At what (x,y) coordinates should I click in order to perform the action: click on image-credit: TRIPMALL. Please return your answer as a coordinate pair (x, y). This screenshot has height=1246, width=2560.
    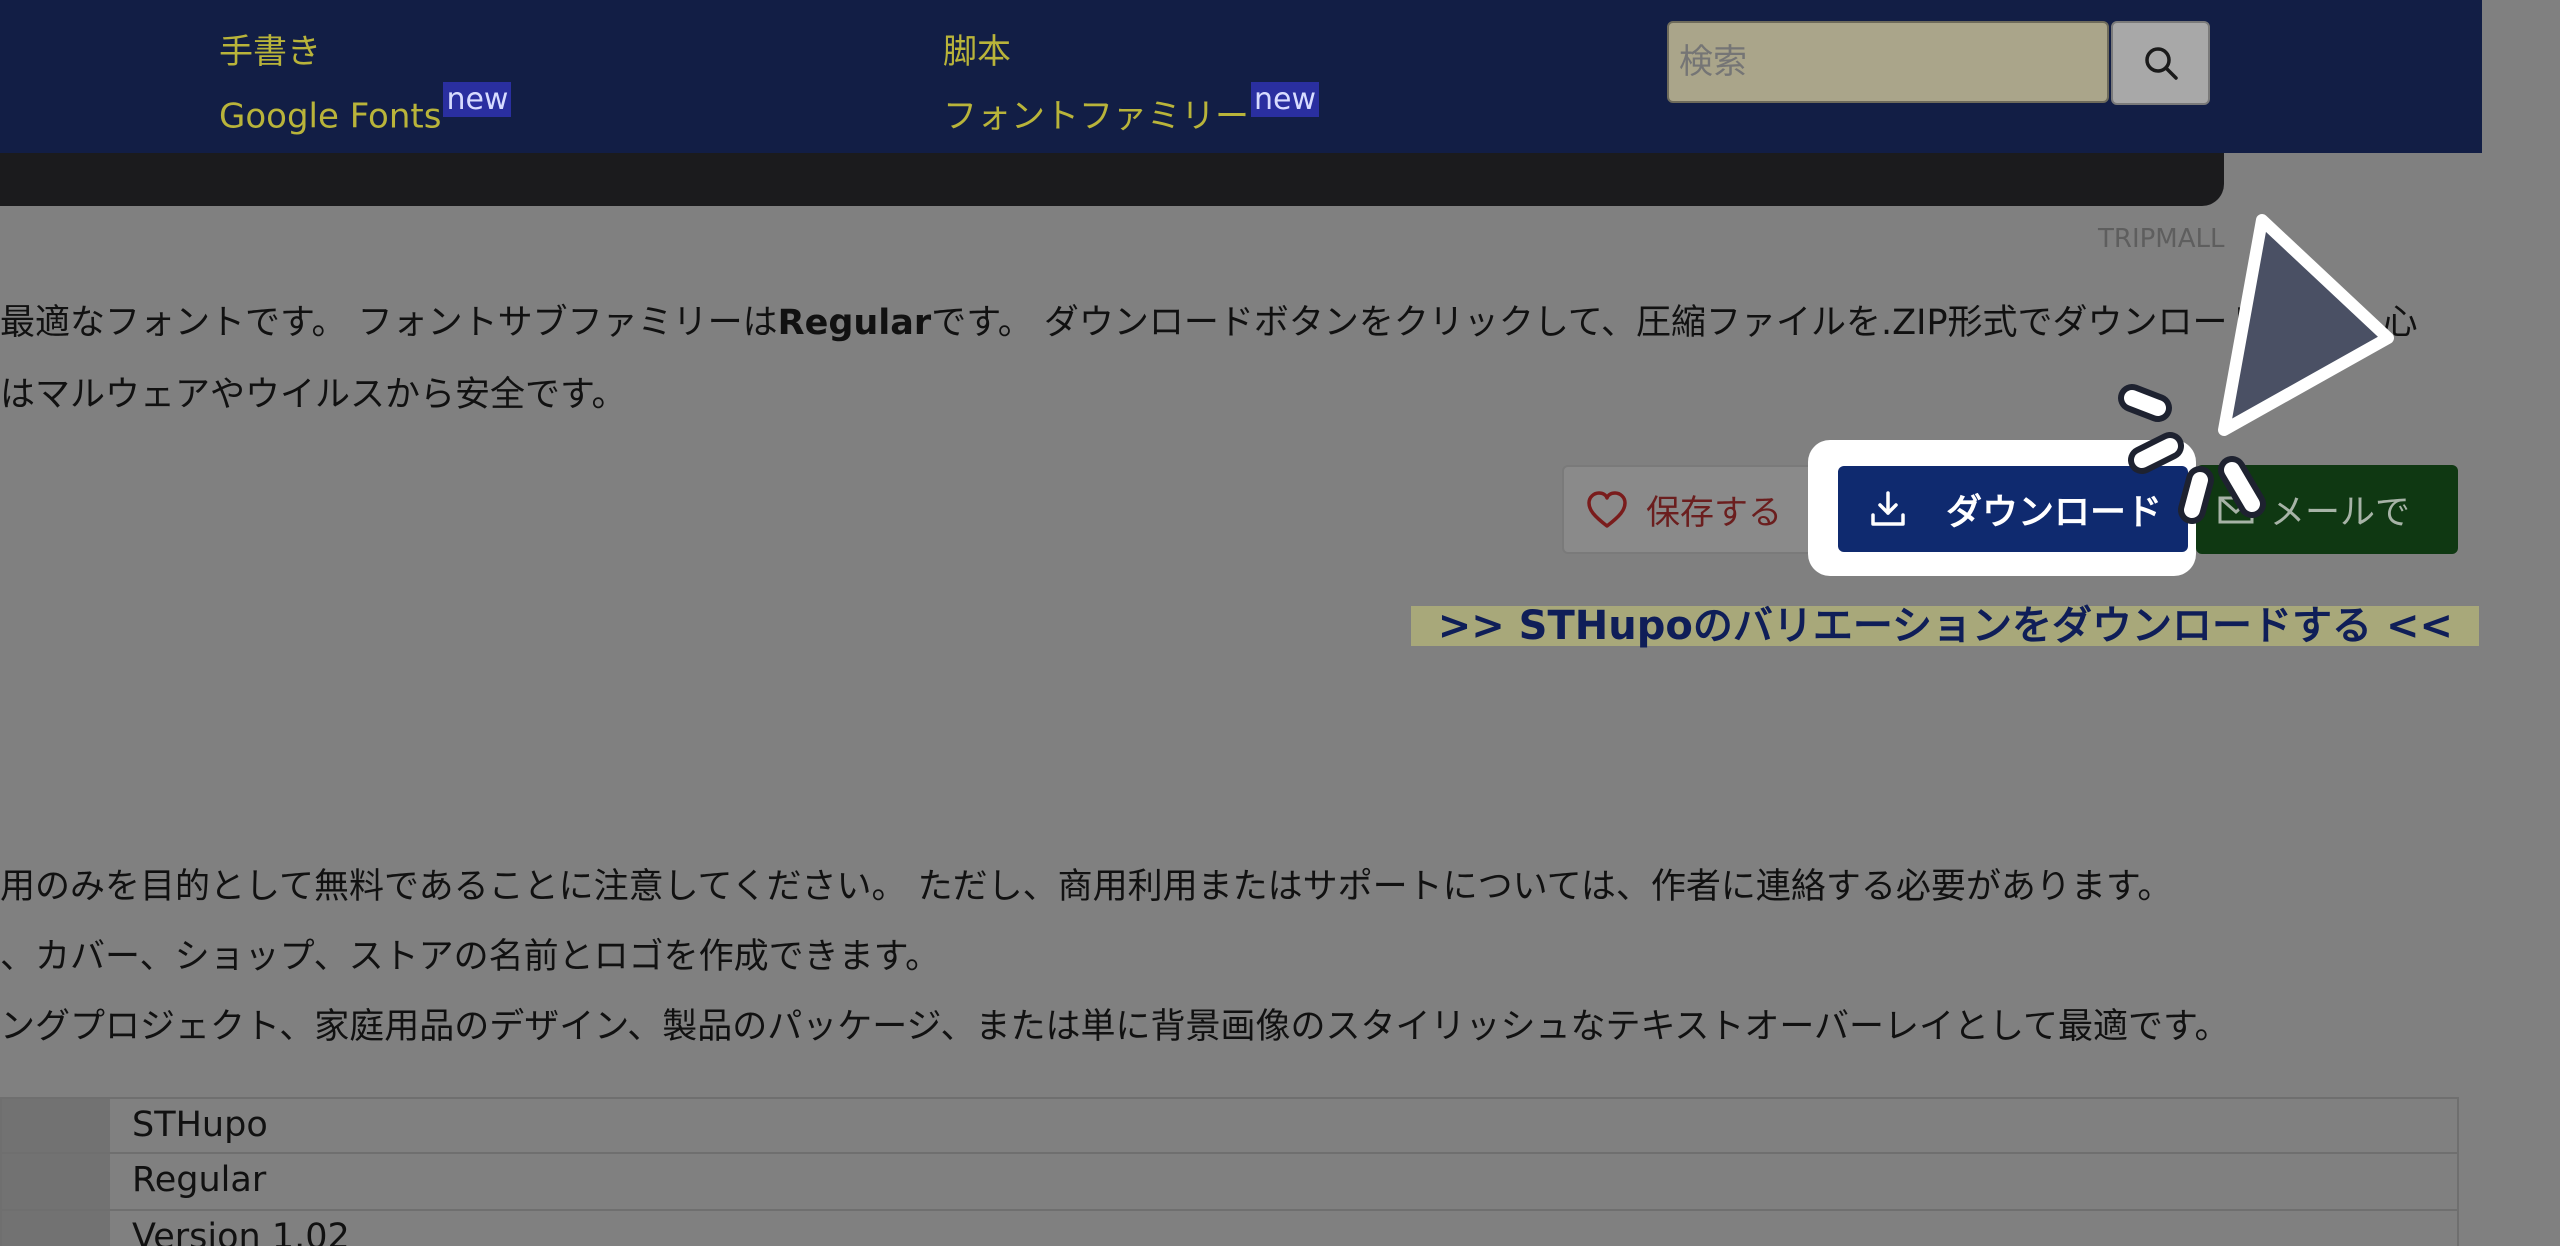
    Looking at the image, I should click on (2161, 239).